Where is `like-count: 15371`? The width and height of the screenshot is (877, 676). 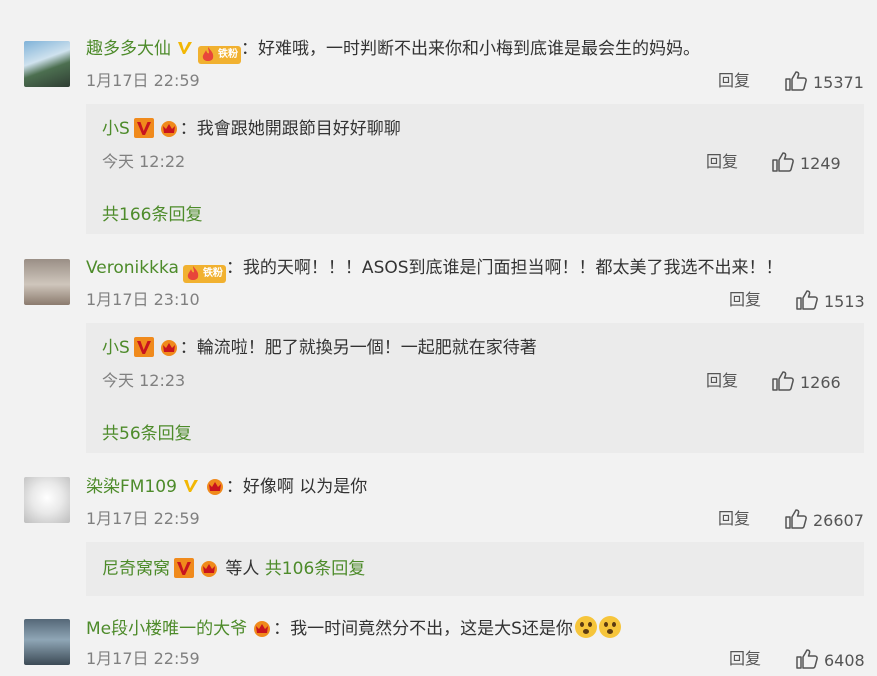 like-count: 15371 is located at coordinates (838, 82).